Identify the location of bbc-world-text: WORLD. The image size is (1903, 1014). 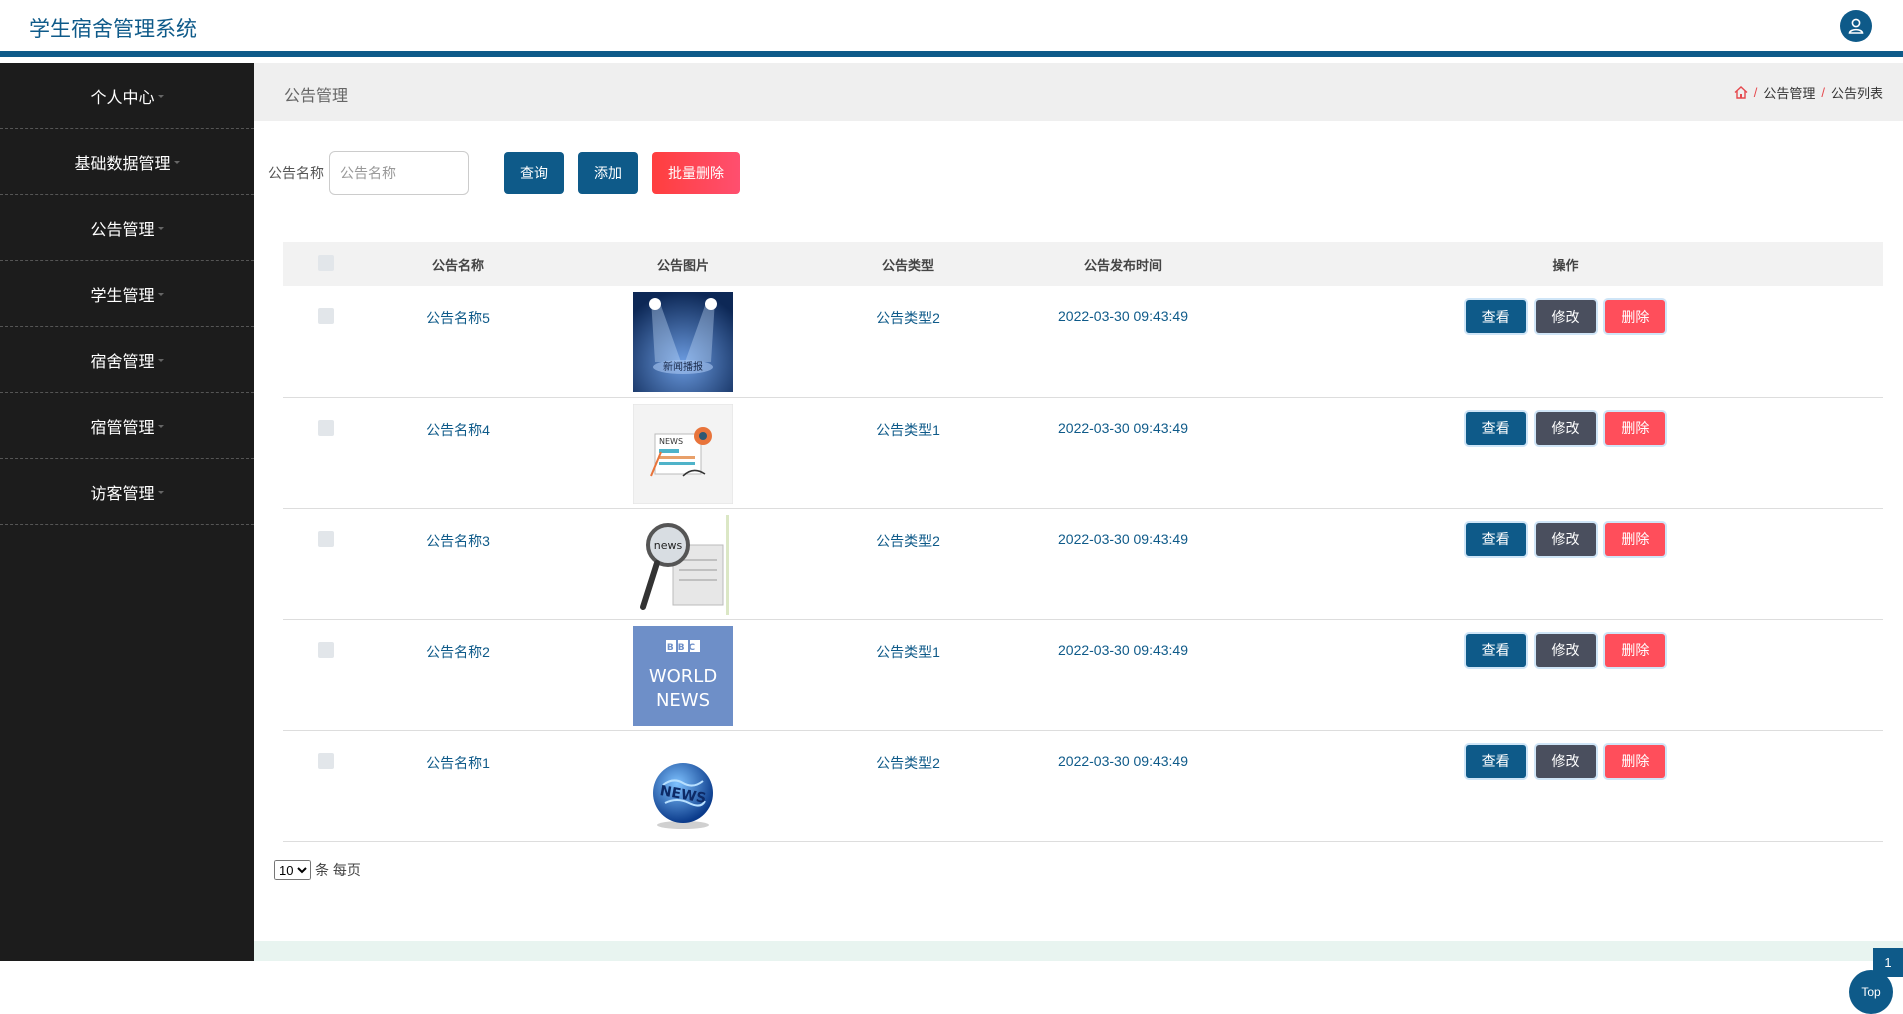
(683, 676).